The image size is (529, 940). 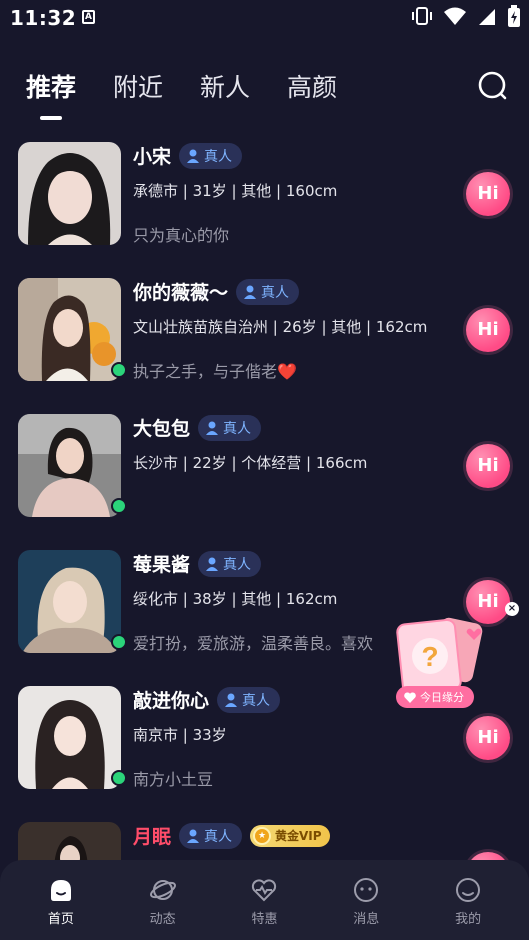 I want to click on nav-label: 动态, so click(x=162, y=919).